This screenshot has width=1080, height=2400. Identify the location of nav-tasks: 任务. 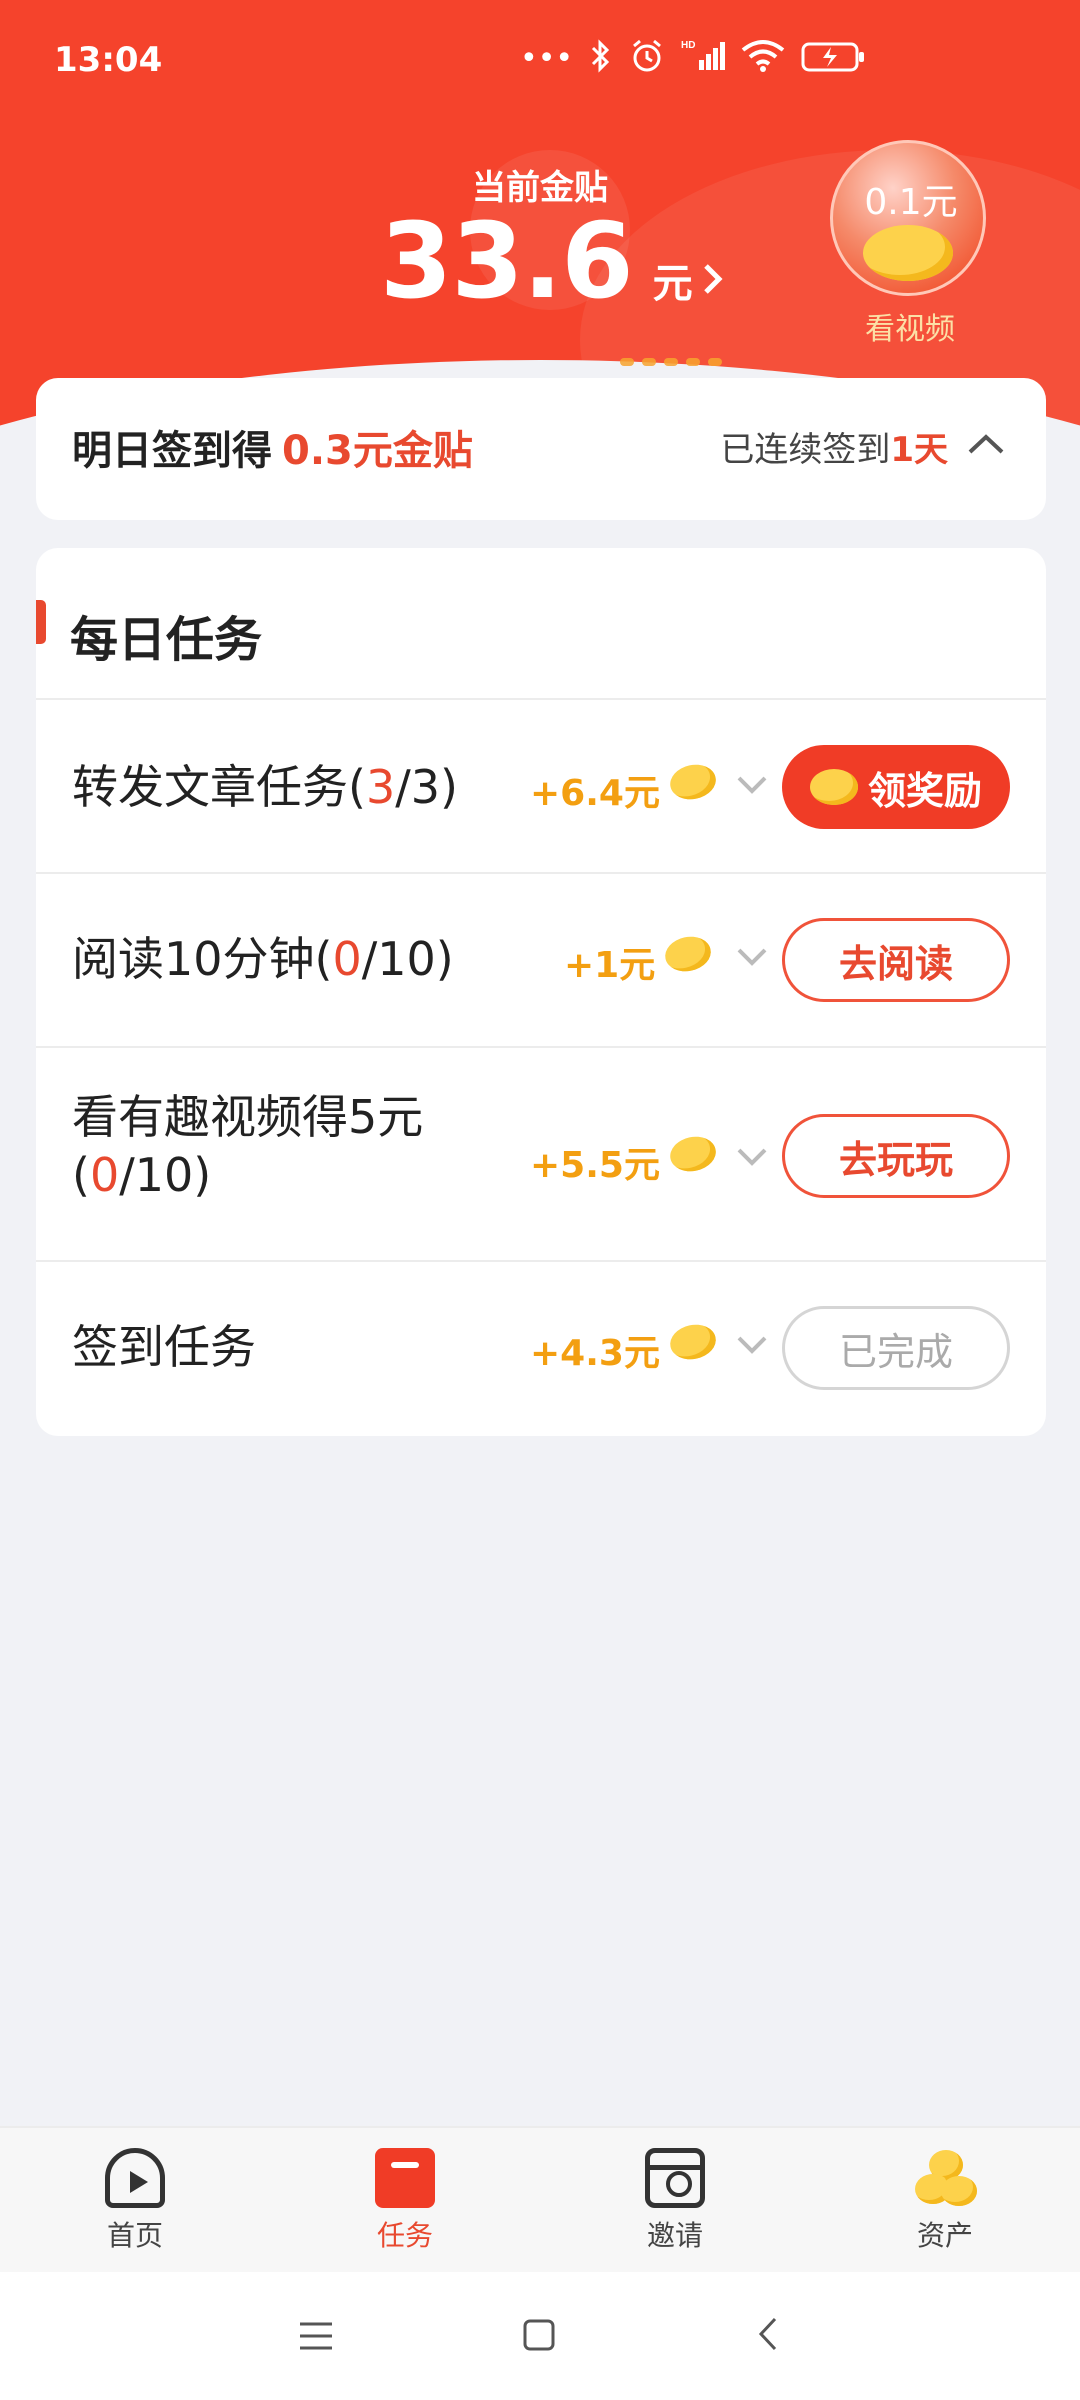
(405, 2201).